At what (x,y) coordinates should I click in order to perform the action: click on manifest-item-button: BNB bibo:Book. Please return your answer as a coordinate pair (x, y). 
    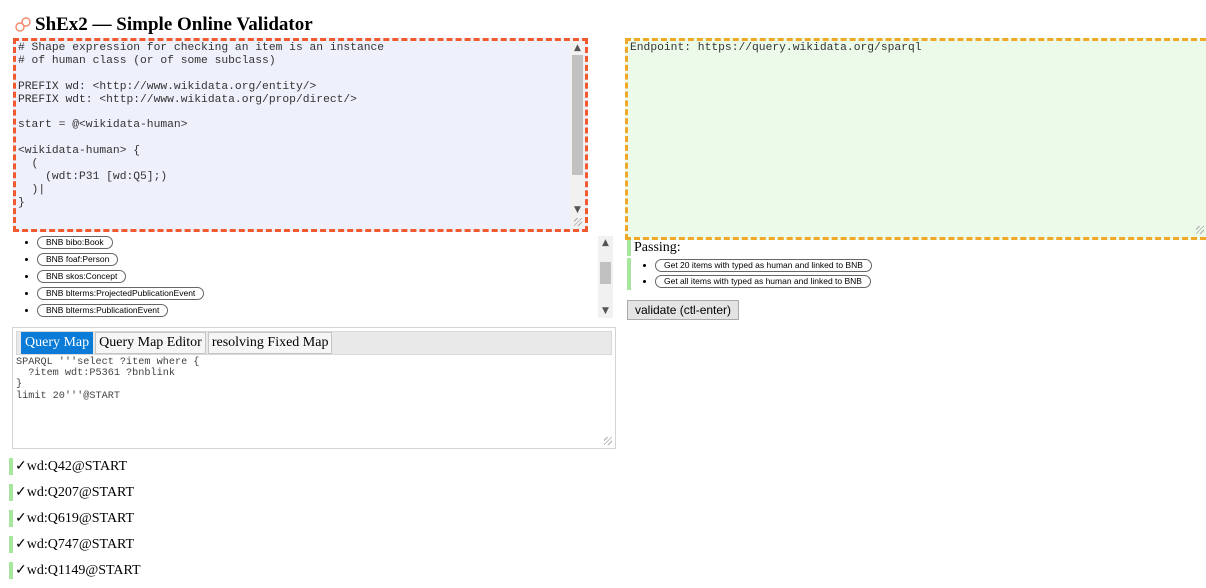
    Looking at the image, I should click on (75, 243).